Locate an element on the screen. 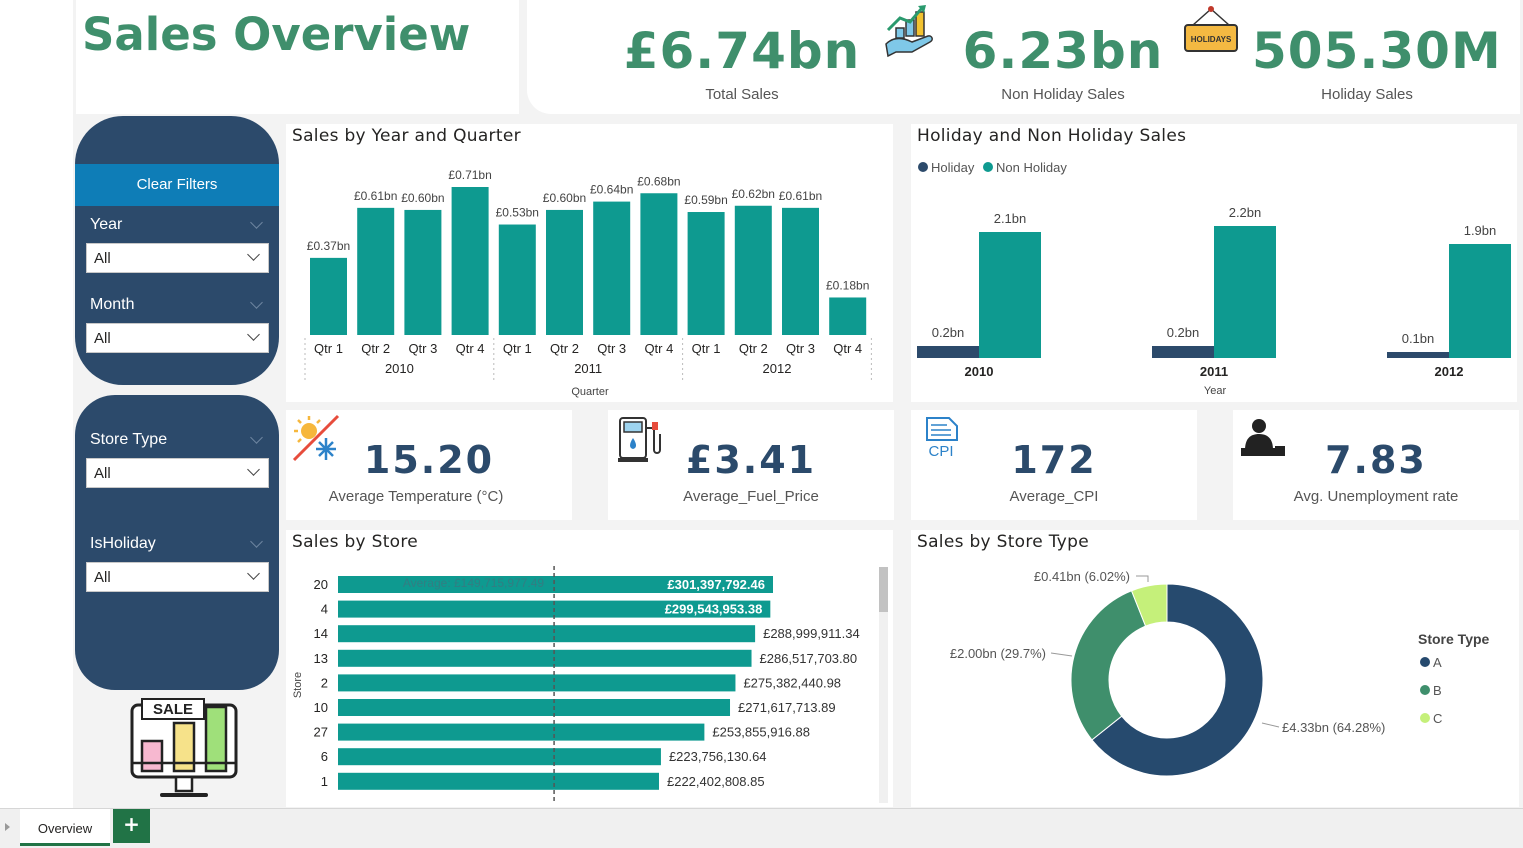 This screenshot has height=848, width=1523. quarter-data-label: £0.62bn is located at coordinates (753, 194).